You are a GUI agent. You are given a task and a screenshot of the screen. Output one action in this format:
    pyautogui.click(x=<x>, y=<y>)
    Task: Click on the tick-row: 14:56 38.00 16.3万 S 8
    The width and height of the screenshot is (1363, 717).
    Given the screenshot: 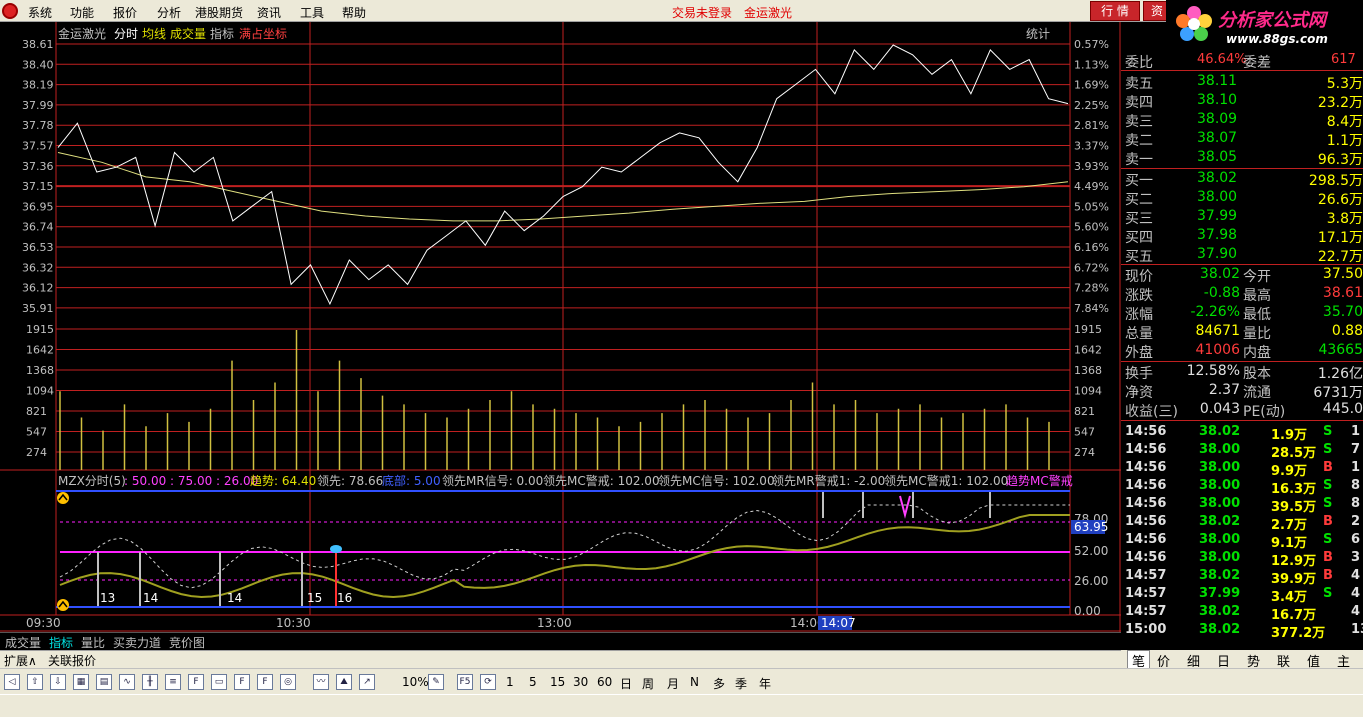 What is the action you would take?
    pyautogui.click(x=1242, y=487)
    